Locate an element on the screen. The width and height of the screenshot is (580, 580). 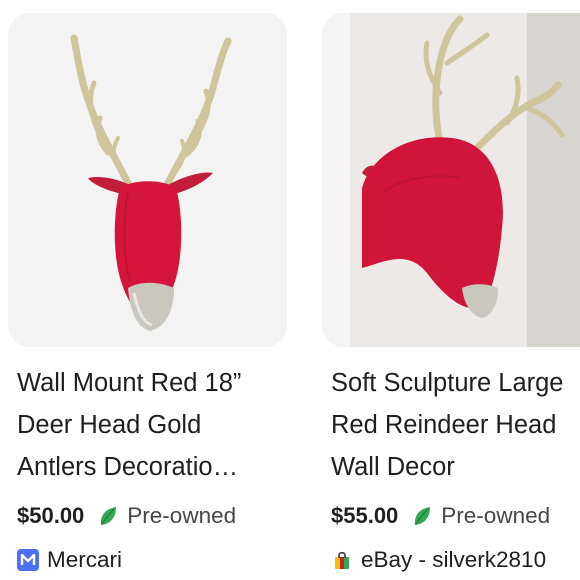
mercari-logo is located at coordinates (28, 560).